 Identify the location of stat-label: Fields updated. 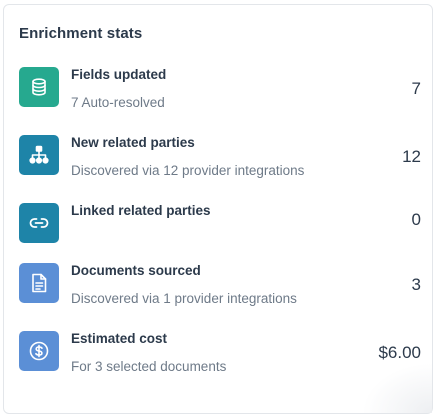
(119, 74).